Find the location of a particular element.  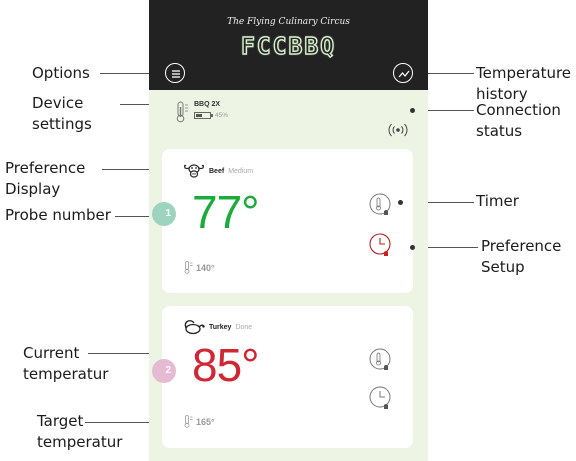

annotation-timer: Timer is located at coordinates (497, 201).